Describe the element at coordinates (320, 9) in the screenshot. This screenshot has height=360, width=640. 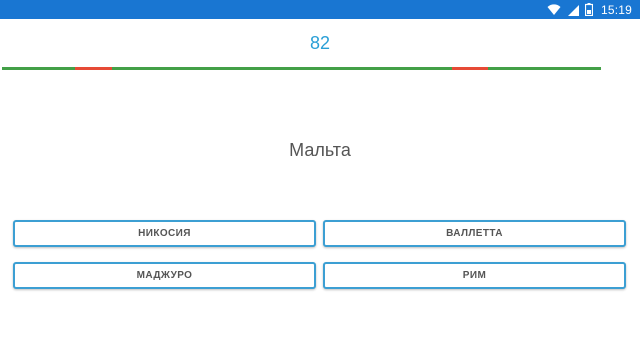
I see `status-bar: 15:19` at that location.